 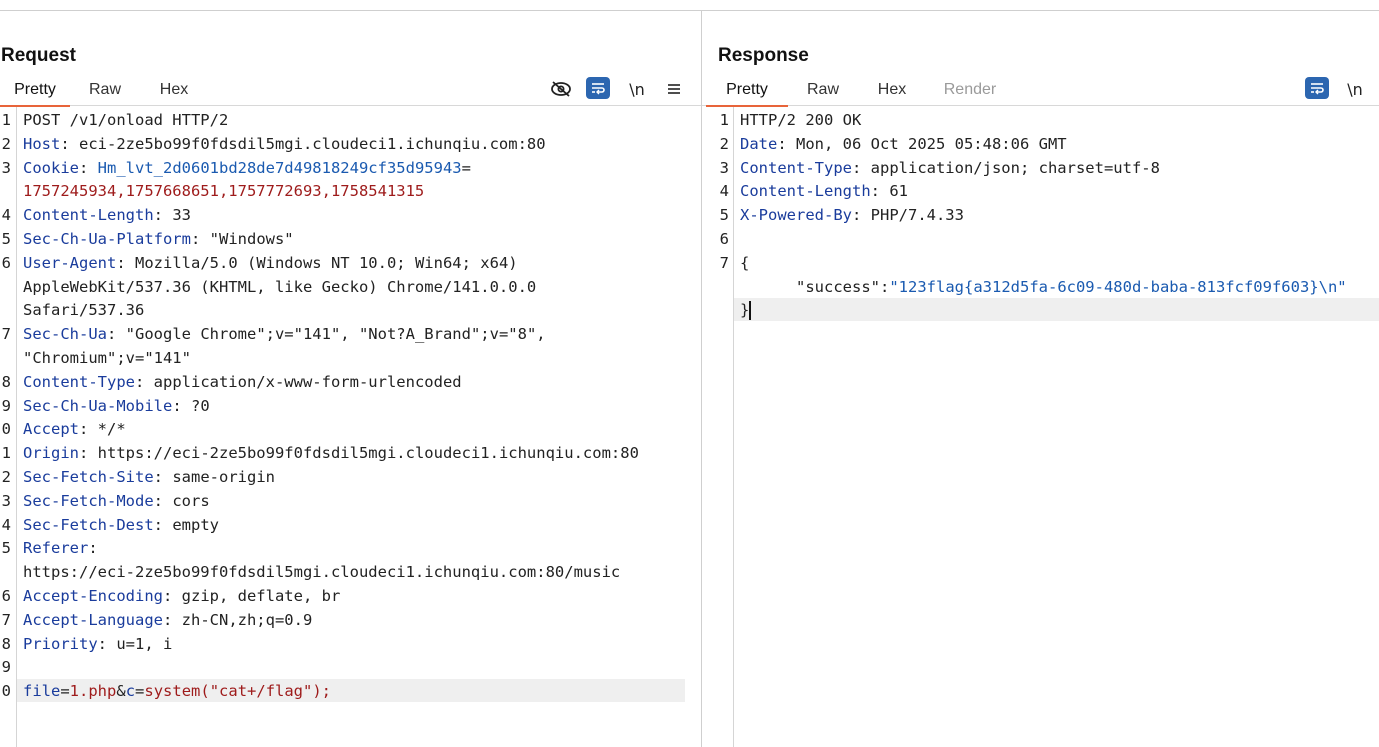 I want to click on header-name: Accept, so click(x=51, y=429).